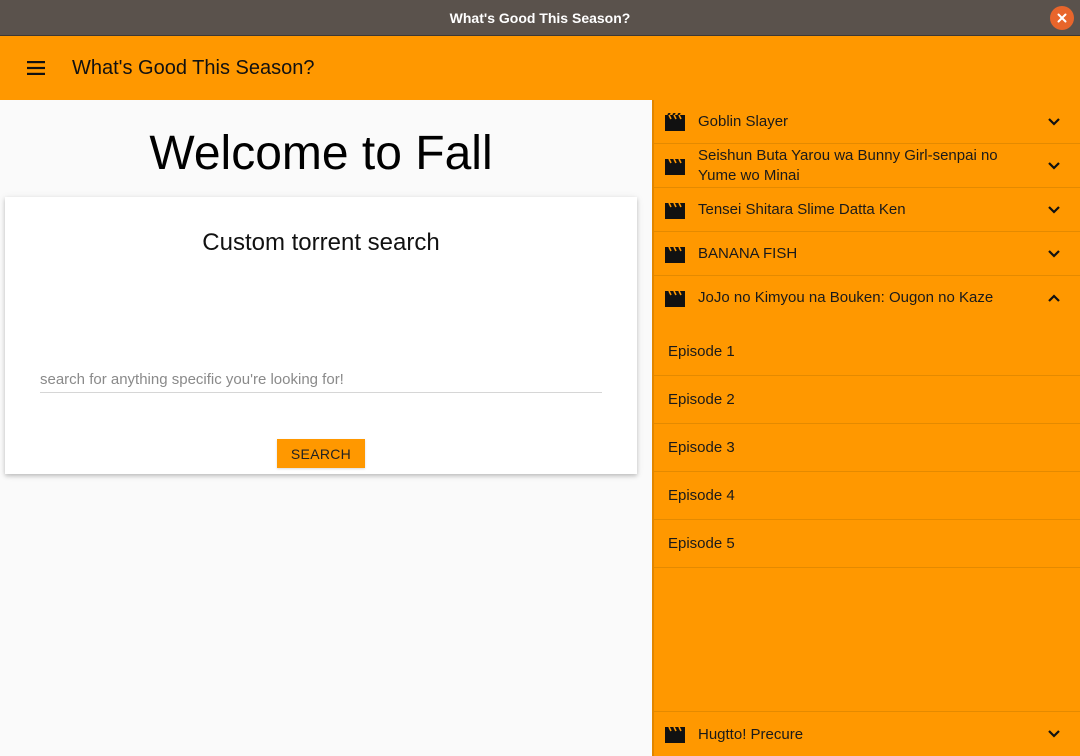 This screenshot has width=1080, height=756. I want to click on show-item-banana-fish: BANANA FISH, so click(867, 254).